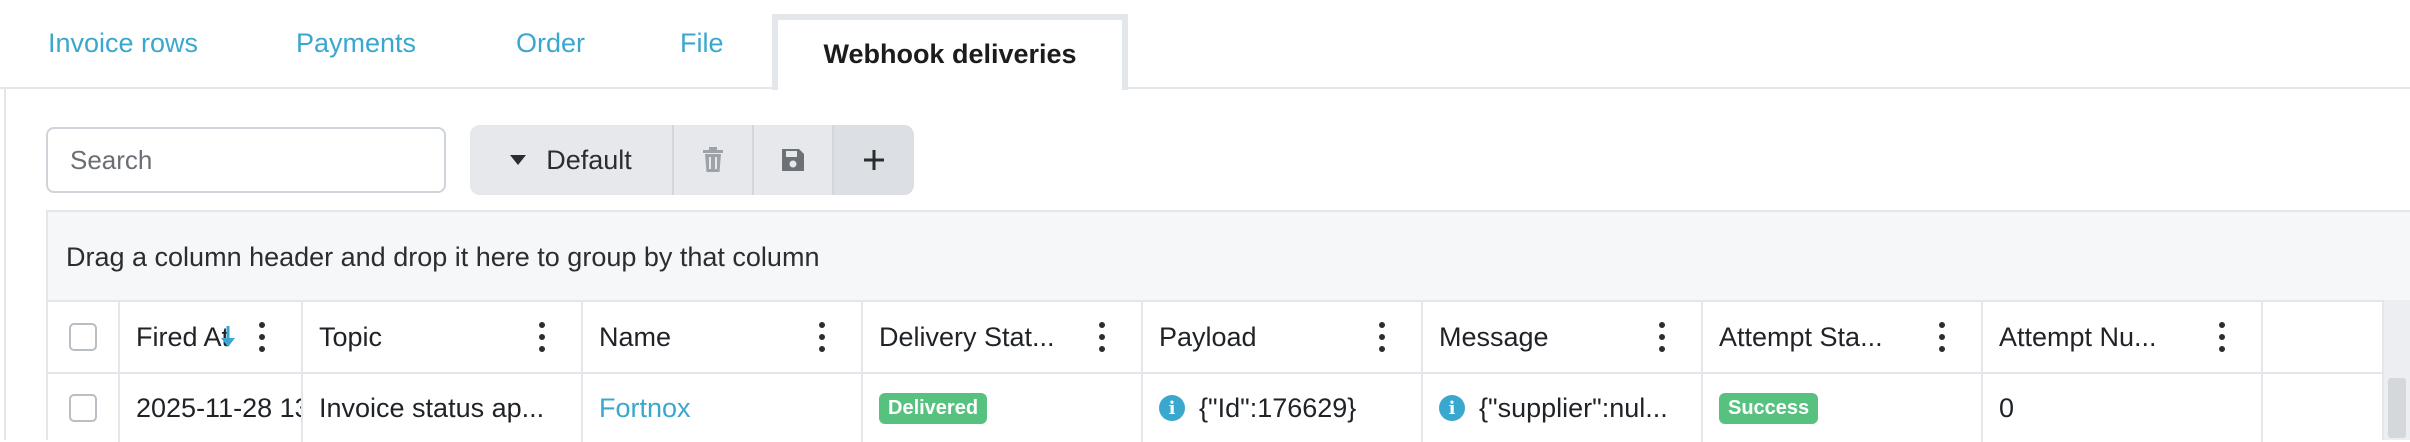 This screenshot has width=2410, height=442. What do you see at coordinates (1494, 336) in the screenshot?
I see `column-header-label: Message` at bounding box center [1494, 336].